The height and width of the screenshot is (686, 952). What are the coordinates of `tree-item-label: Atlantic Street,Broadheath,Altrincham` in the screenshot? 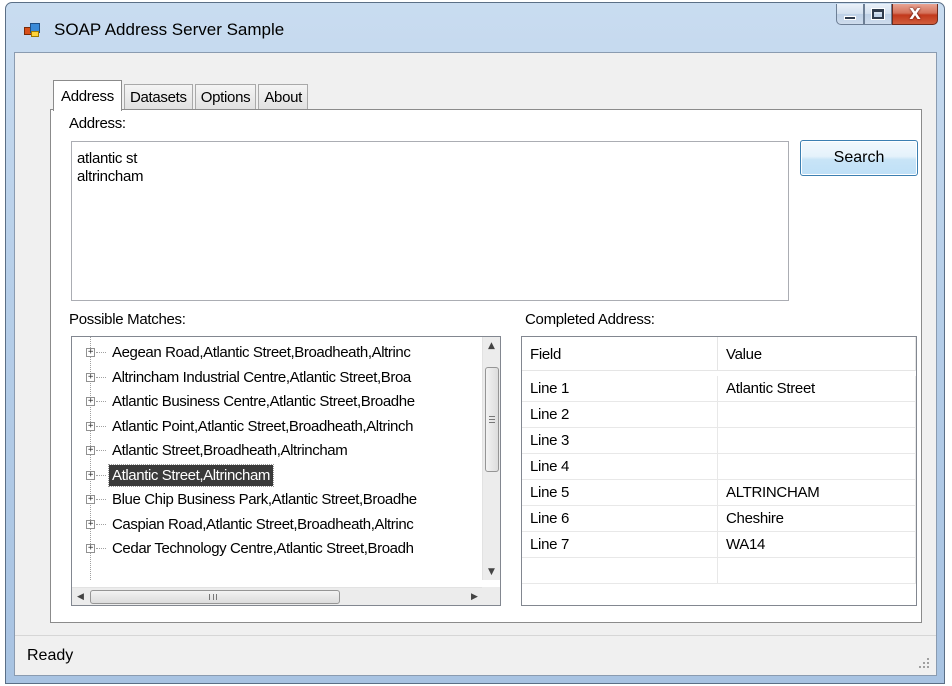 It's located at (230, 450).